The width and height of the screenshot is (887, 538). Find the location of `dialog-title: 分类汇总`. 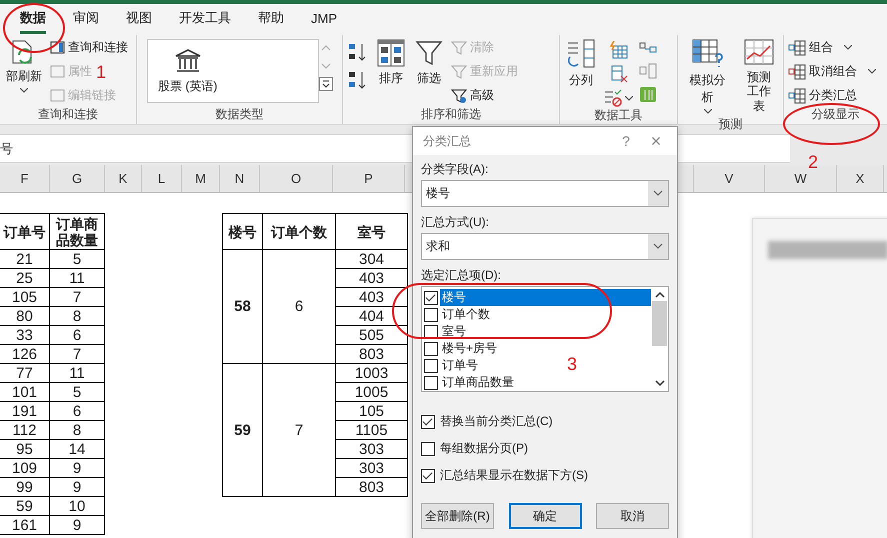

dialog-title: 分类汇总 is located at coordinates (447, 141).